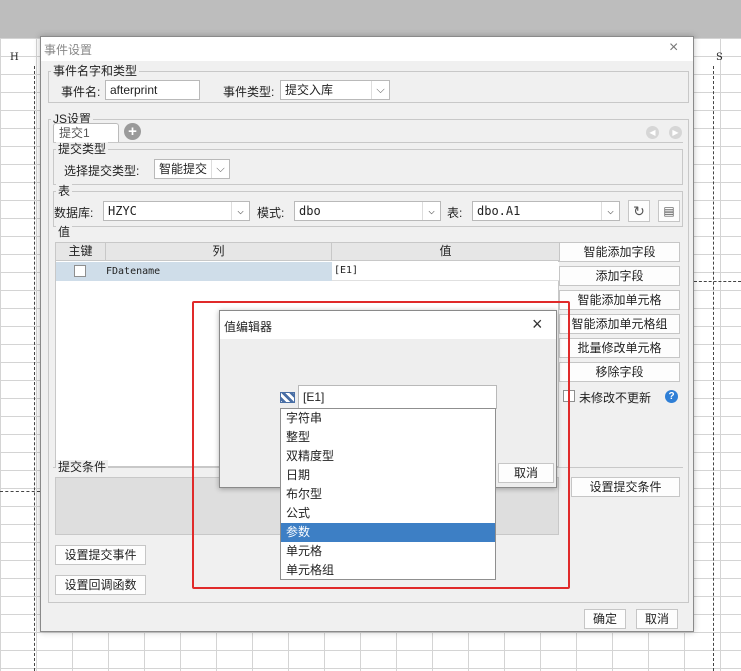 This screenshot has width=741, height=671. Describe the element at coordinates (388, 475) in the screenshot. I see `option-date: 日期` at that location.